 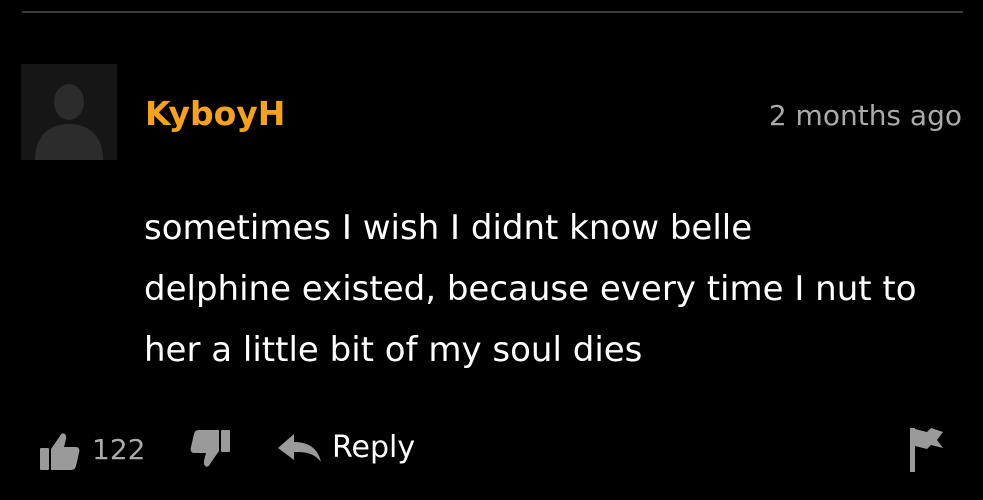 I want to click on reply-button: Reply, so click(x=345, y=448).